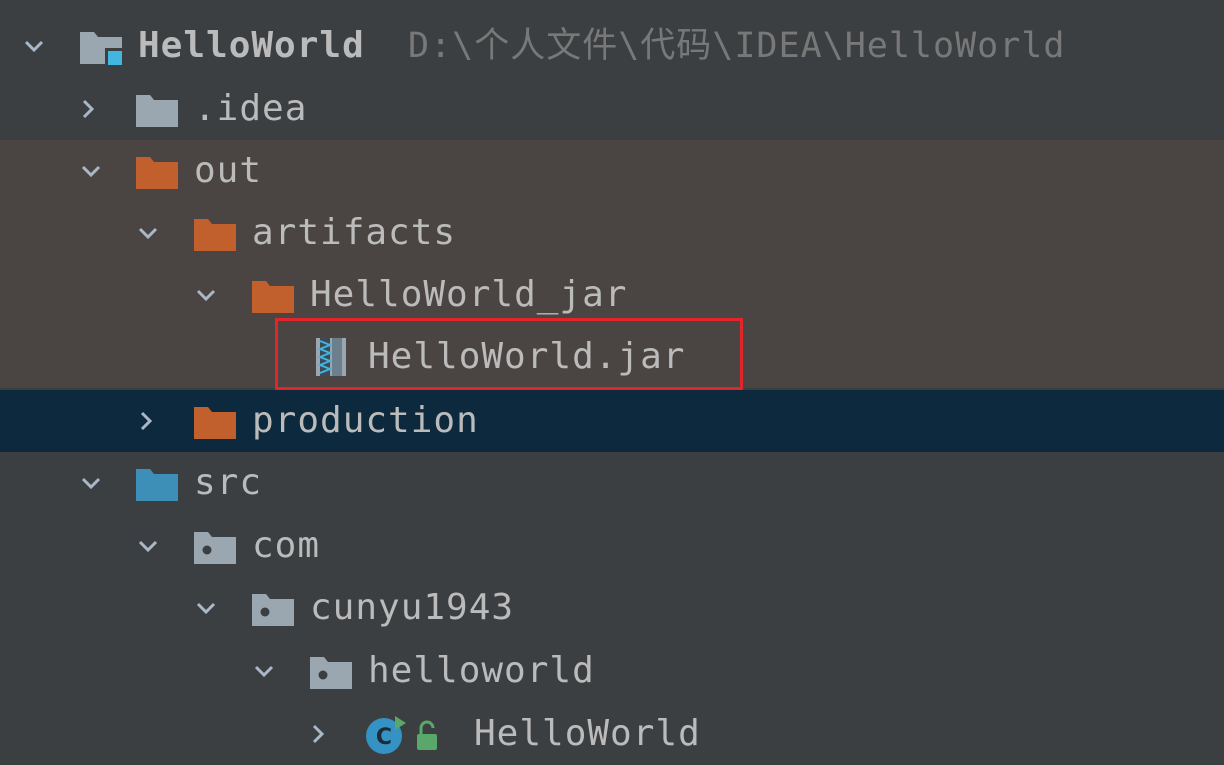 The image size is (1224, 765). What do you see at coordinates (228, 482) in the screenshot?
I see `tree-node-label: src` at bounding box center [228, 482].